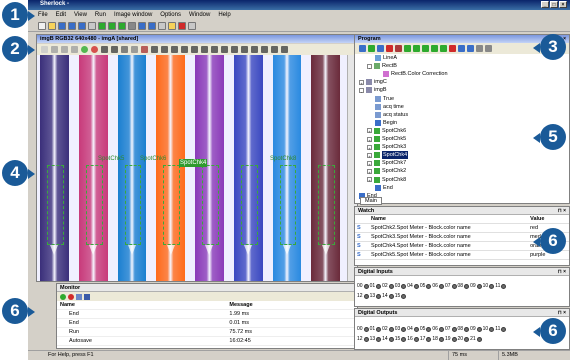  I want to click on menu-item-image-window: Image window, so click(133, 15).